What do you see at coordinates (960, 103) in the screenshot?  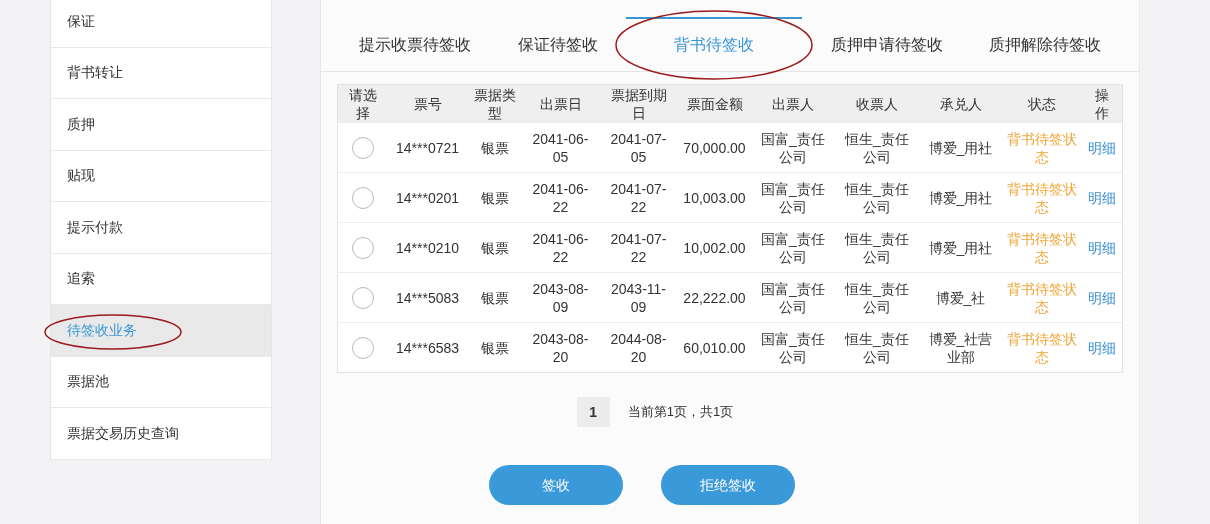 I see `column-header: 承兑人` at bounding box center [960, 103].